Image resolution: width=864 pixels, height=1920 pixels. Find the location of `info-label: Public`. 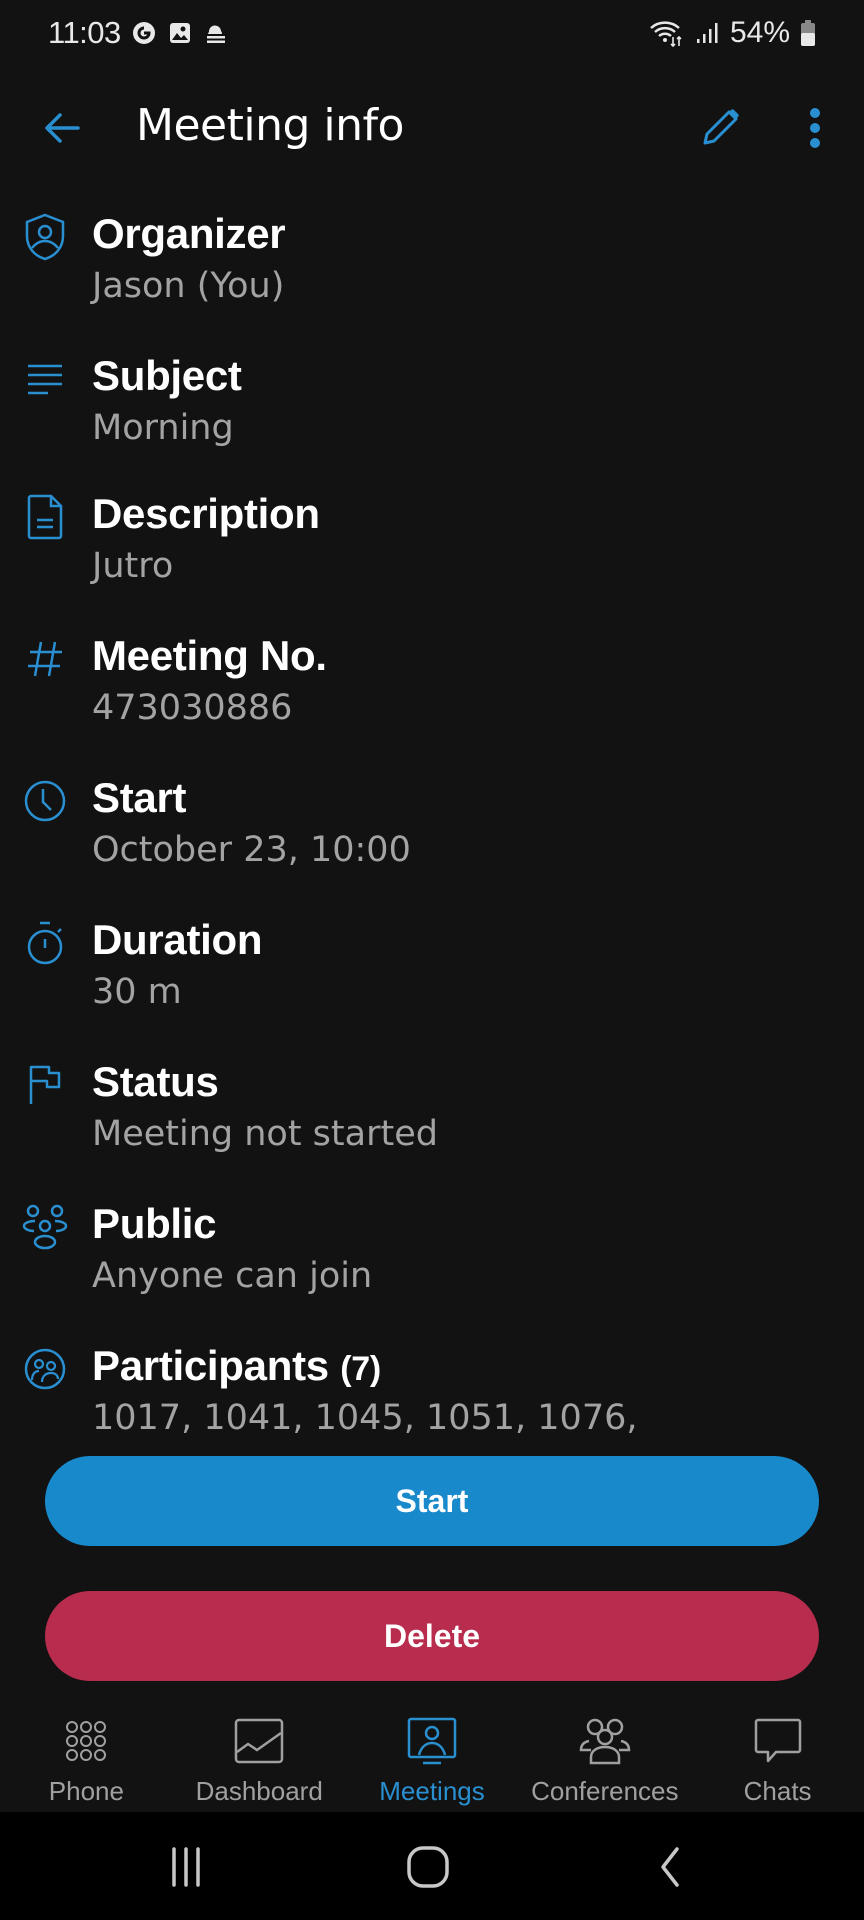

info-label: Public is located at coordinates (154, 1223).